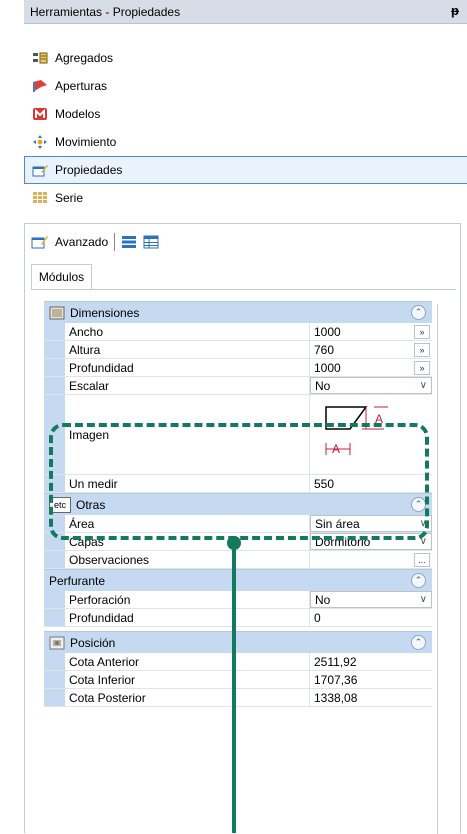 This screenshot has height=834, width=467. What do you see at coordinates (187, 523) in the screenshot?
I see `property-name: Área` at bounding box center [187, 523].